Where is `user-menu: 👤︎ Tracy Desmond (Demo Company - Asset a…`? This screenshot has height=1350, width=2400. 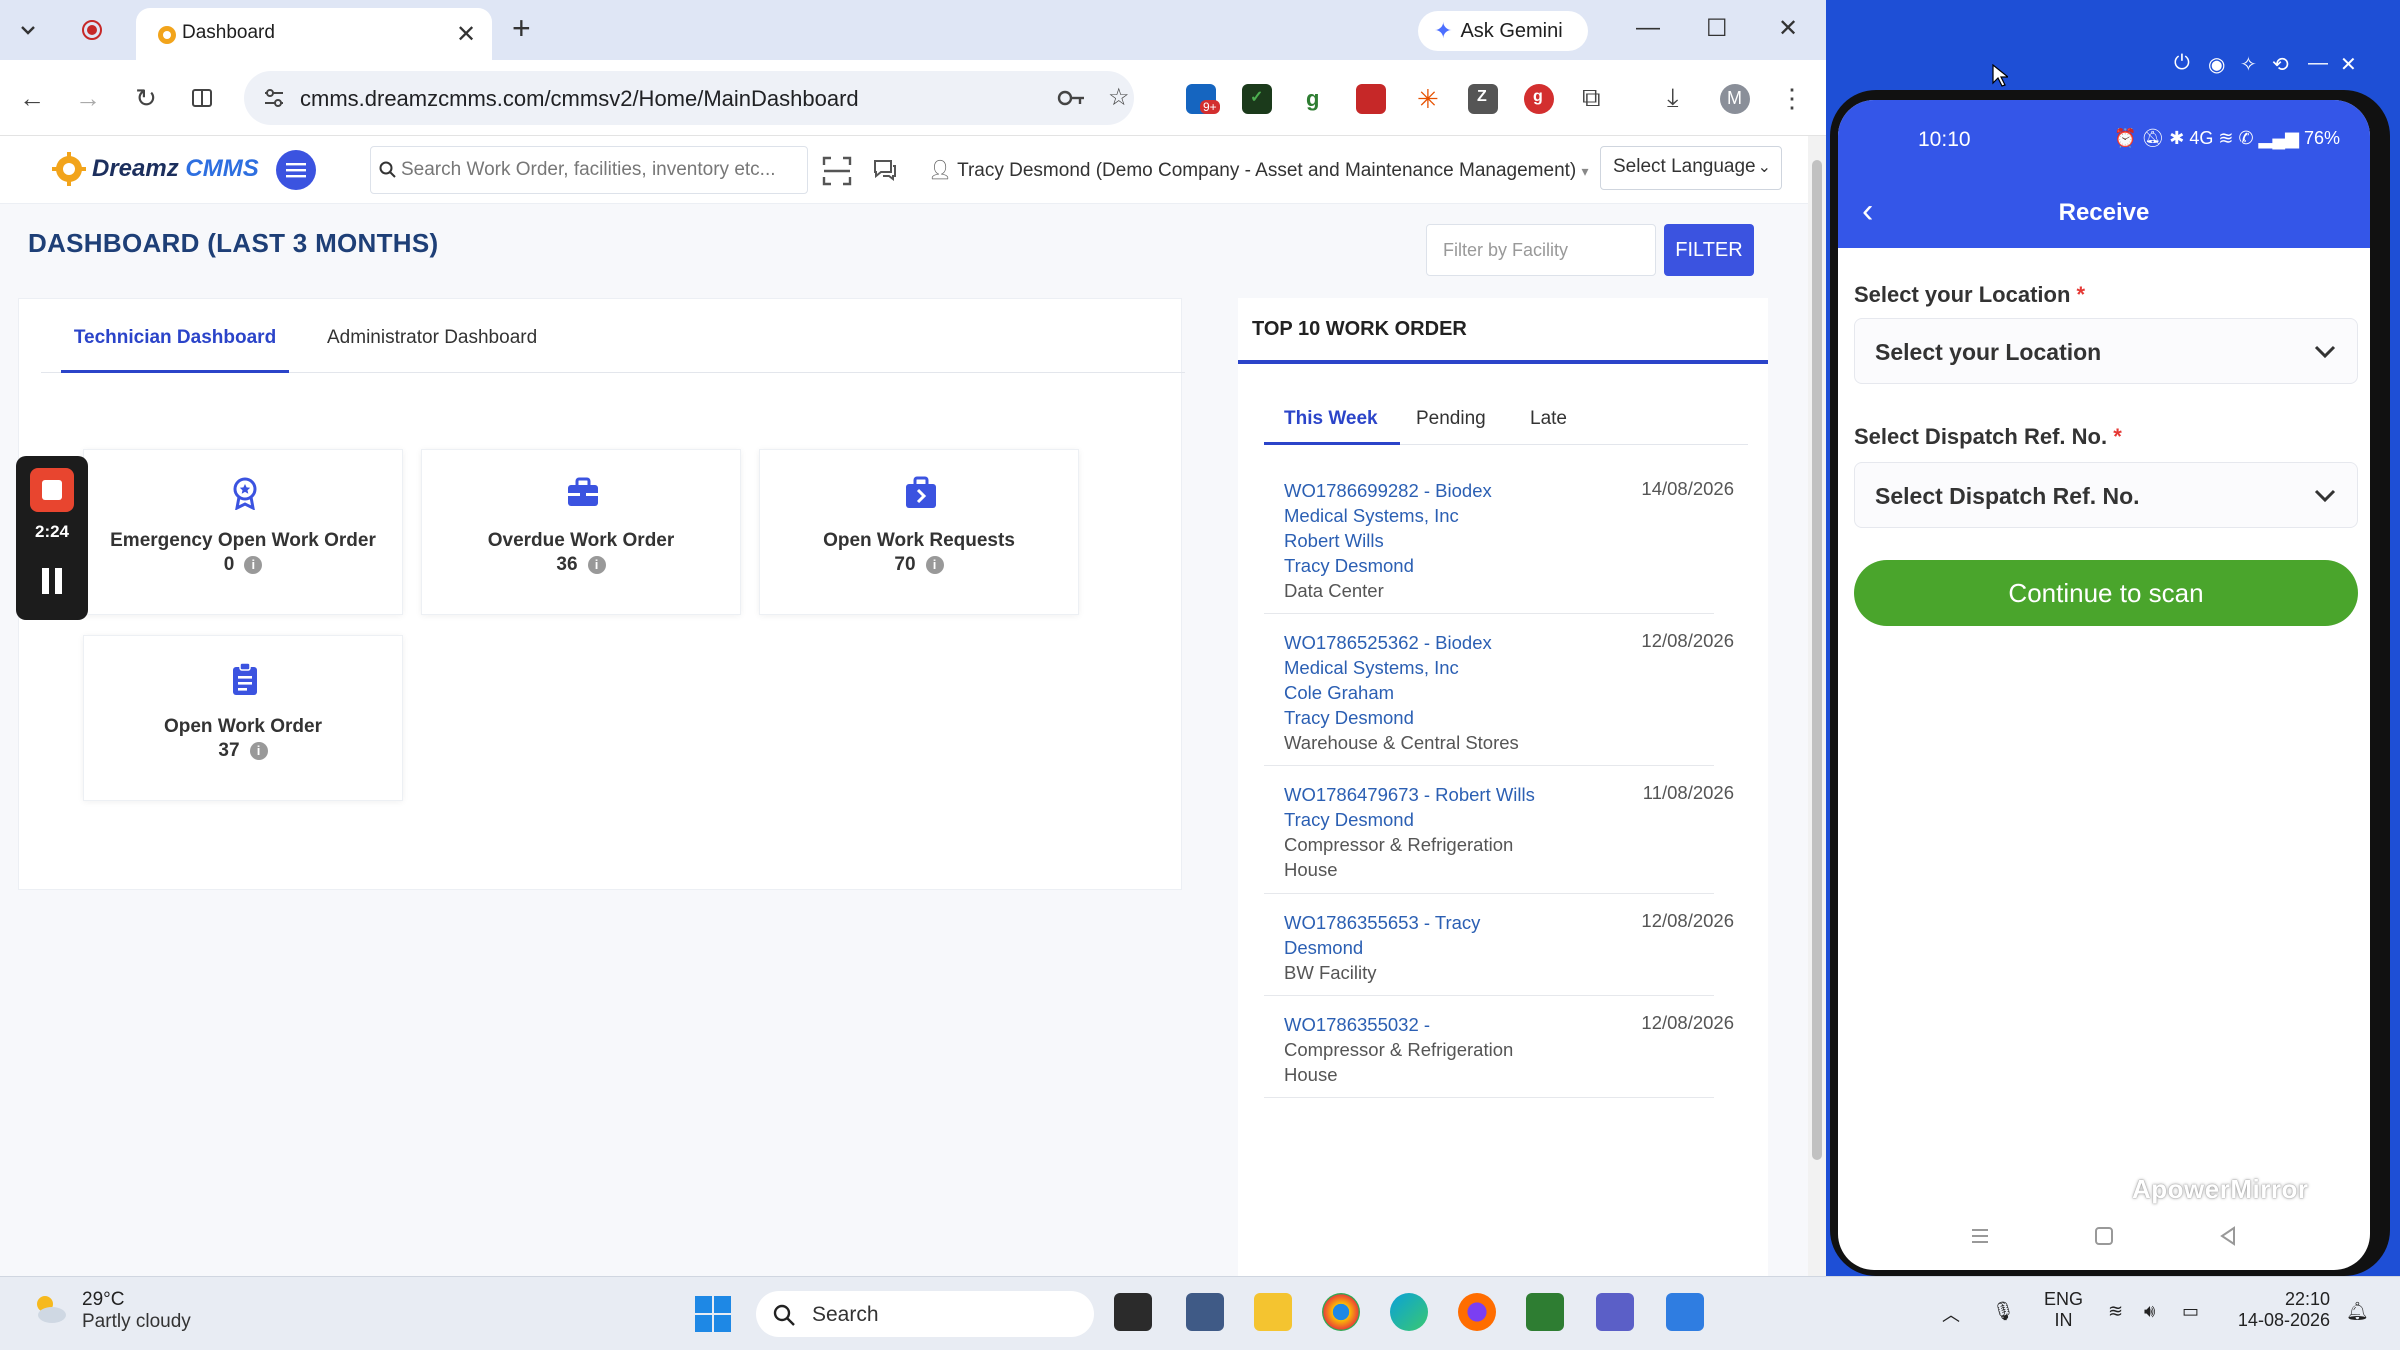 user-menu: 👤︎ Tracy Desmond (Demo Company - Asset a… is located at coordinates (1258, 170).